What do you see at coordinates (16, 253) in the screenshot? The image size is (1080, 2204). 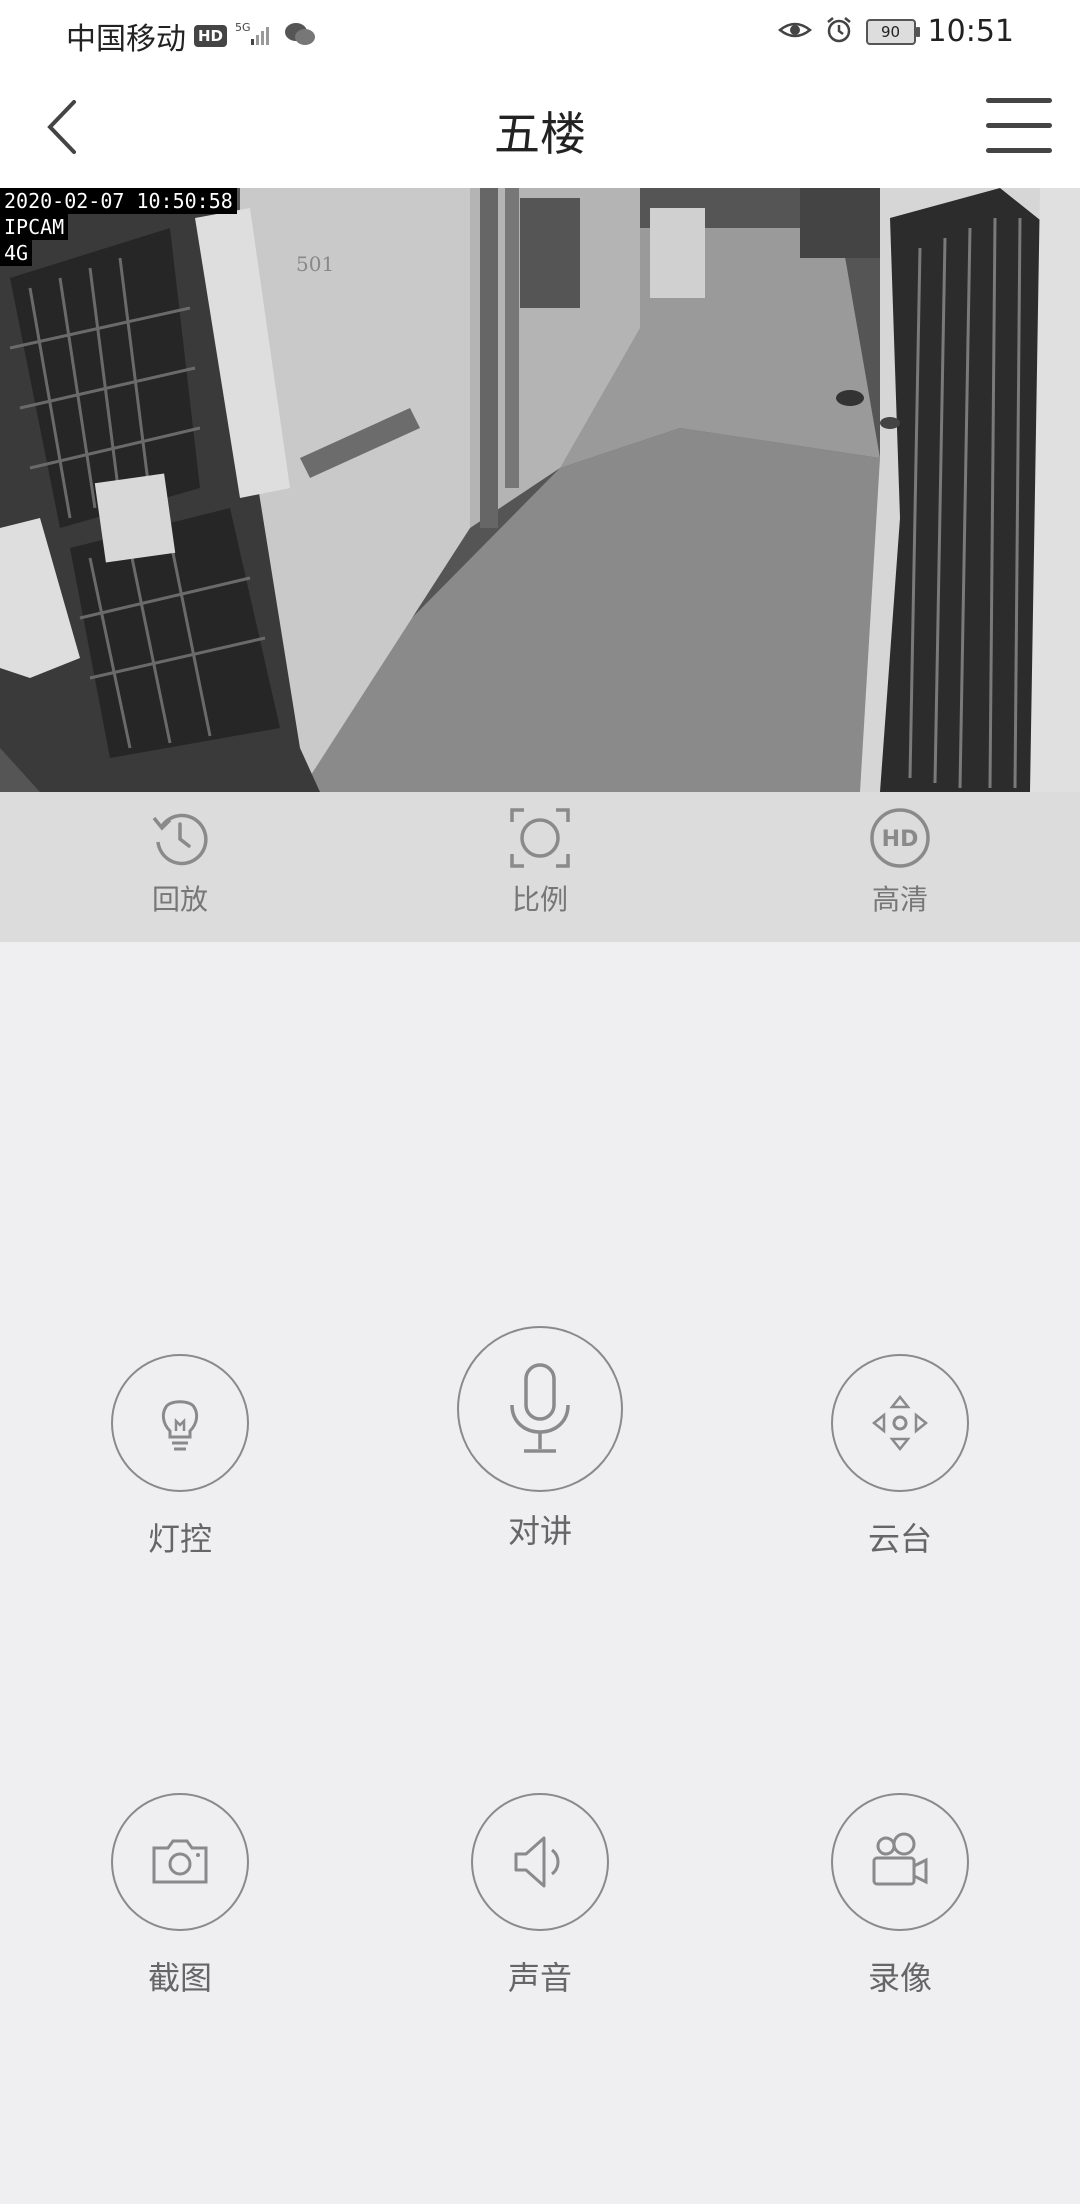 I see `network-label: 4G` at bounding box center [16, 253].